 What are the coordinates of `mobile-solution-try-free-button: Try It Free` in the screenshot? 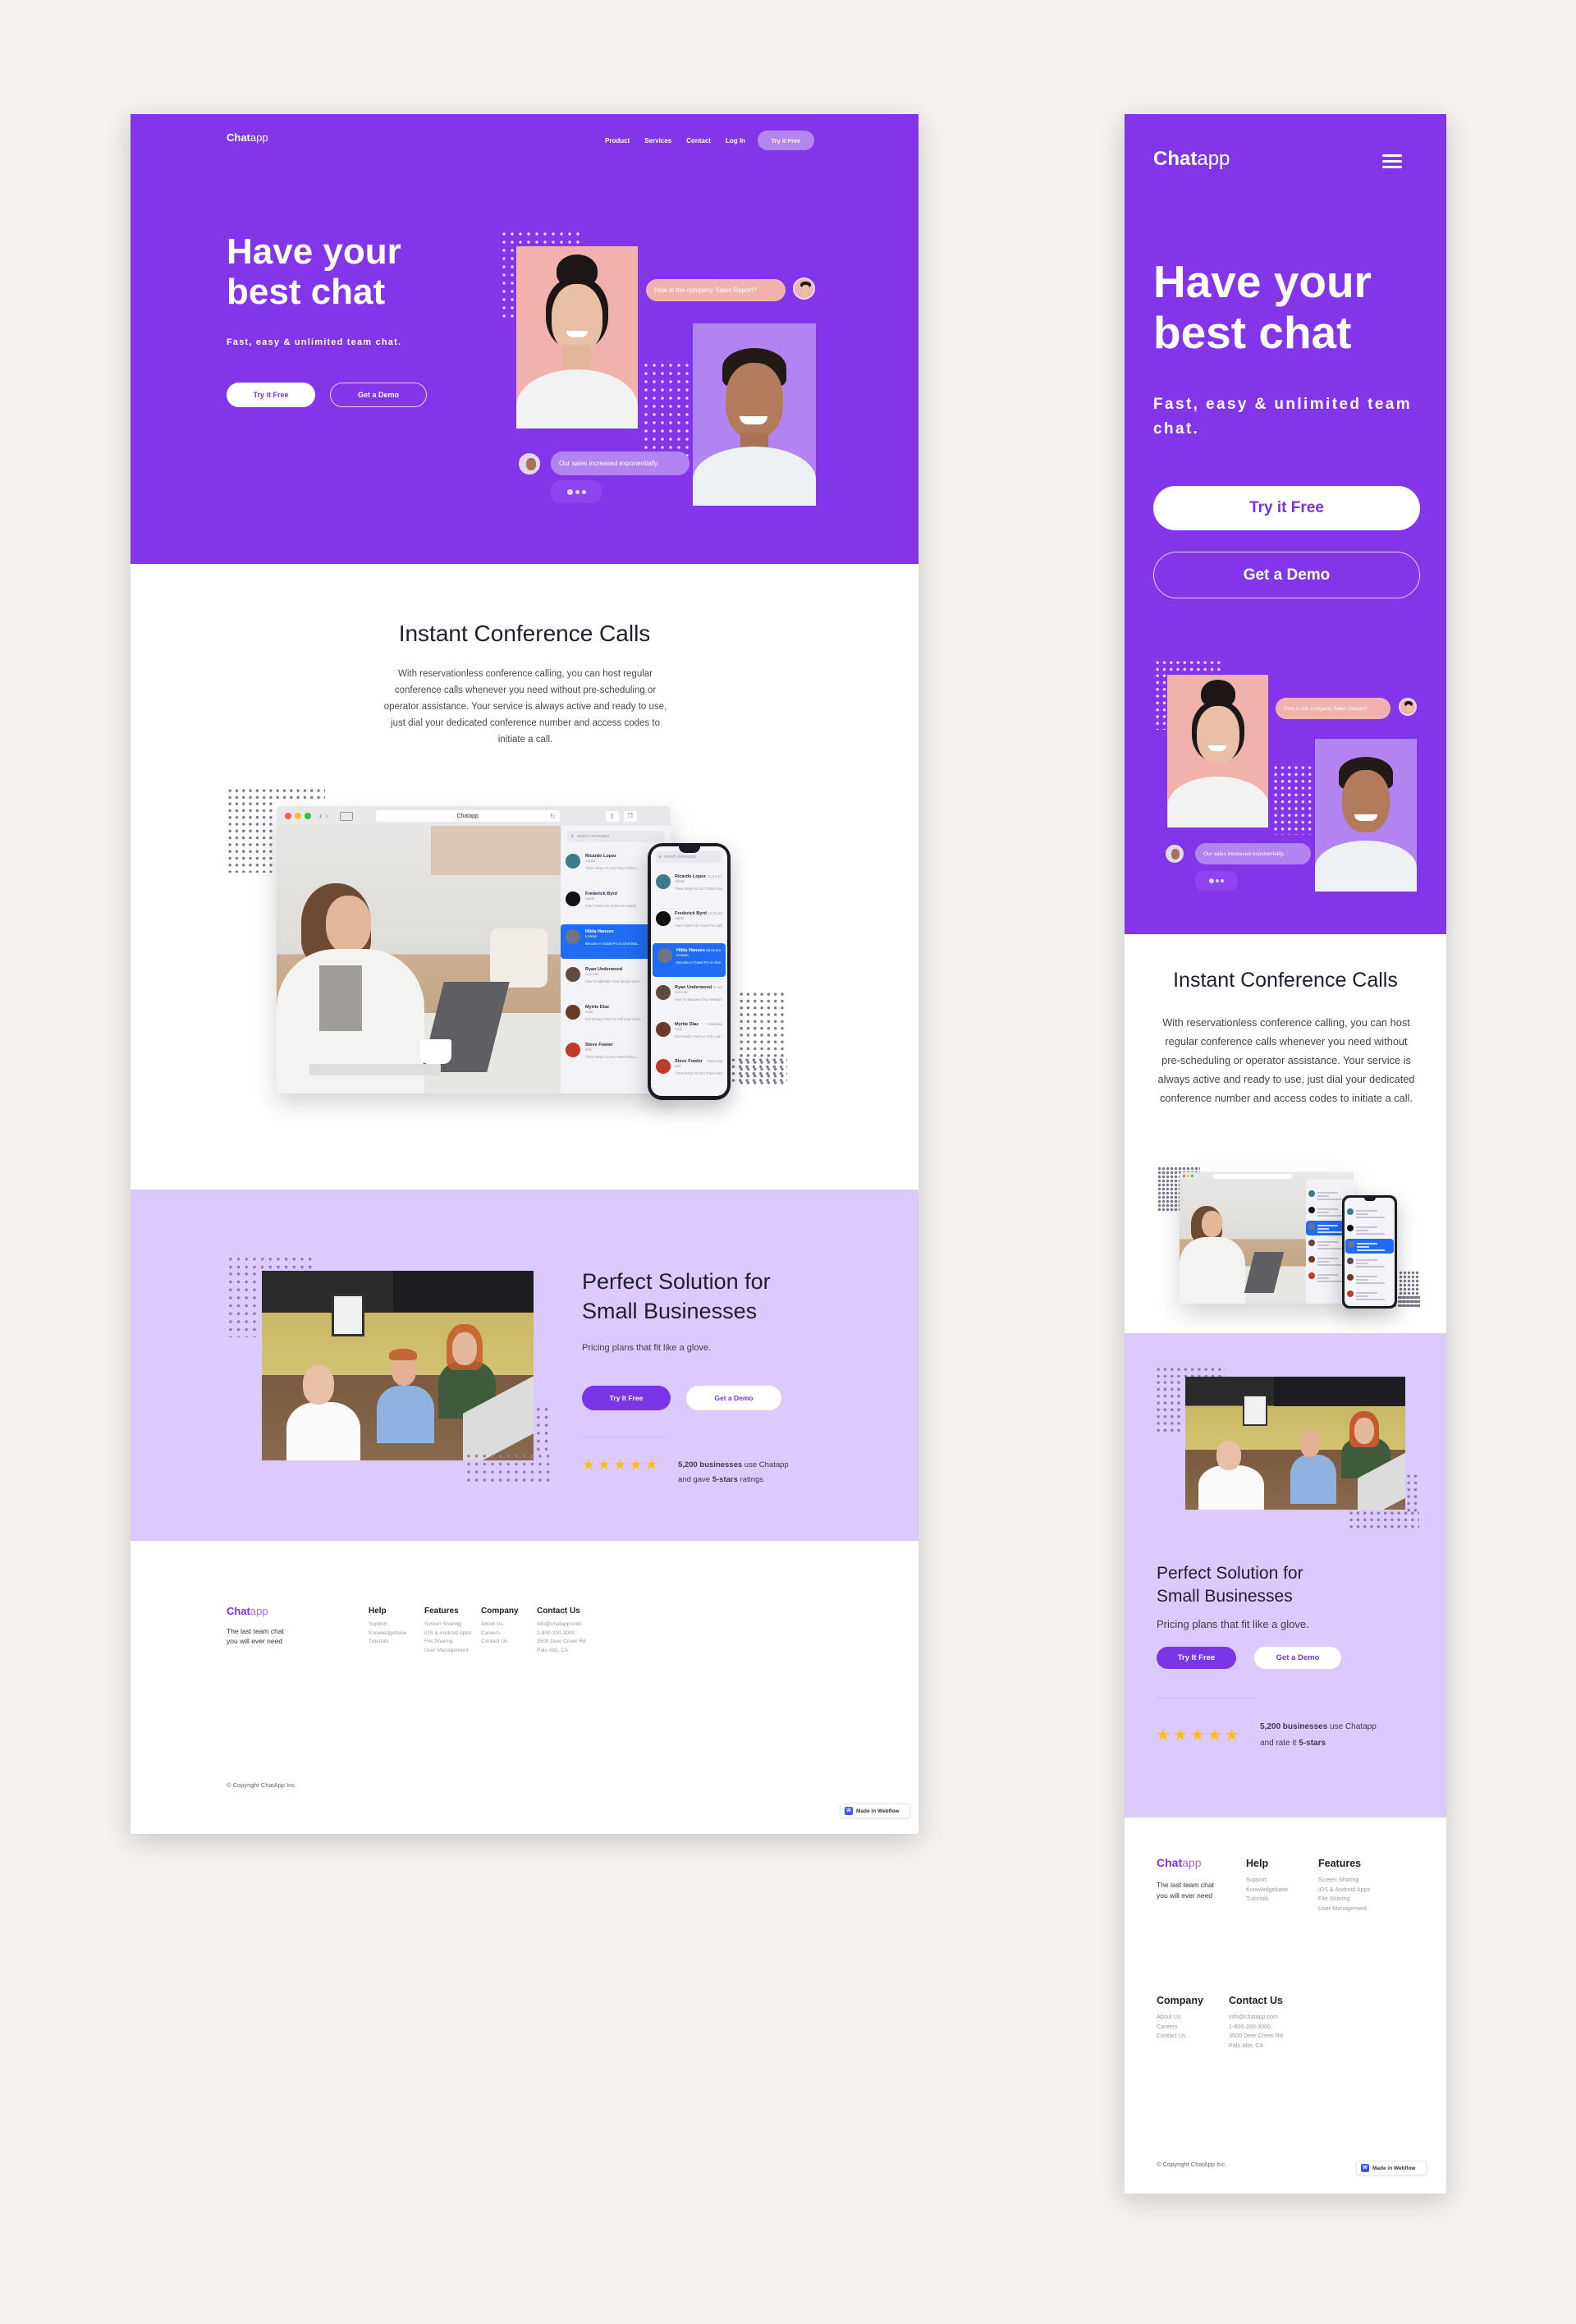 It's located at (1196, 1658).